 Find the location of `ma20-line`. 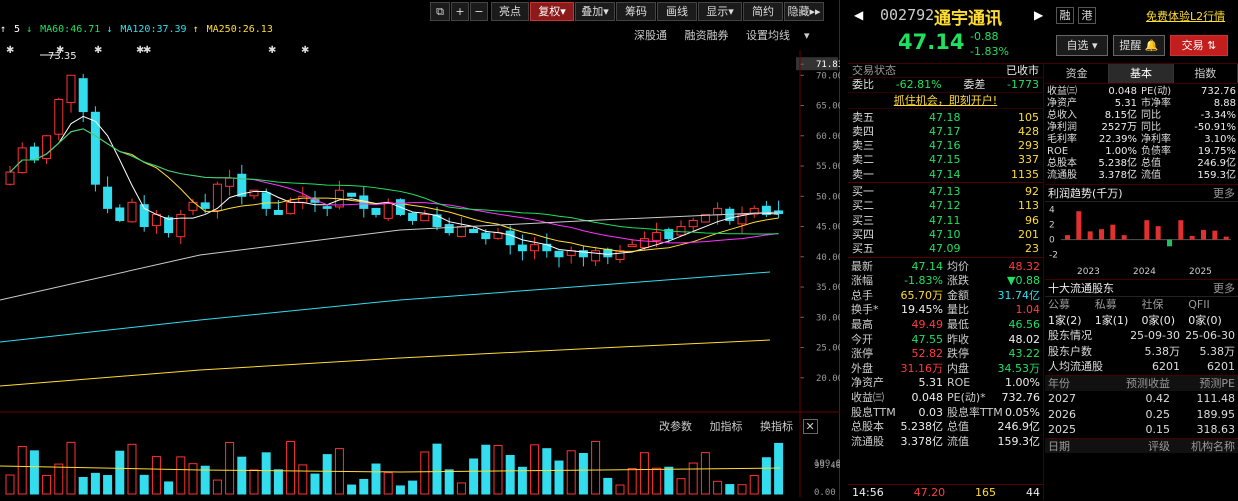

ma20-line is located at coordinates (394, 186).